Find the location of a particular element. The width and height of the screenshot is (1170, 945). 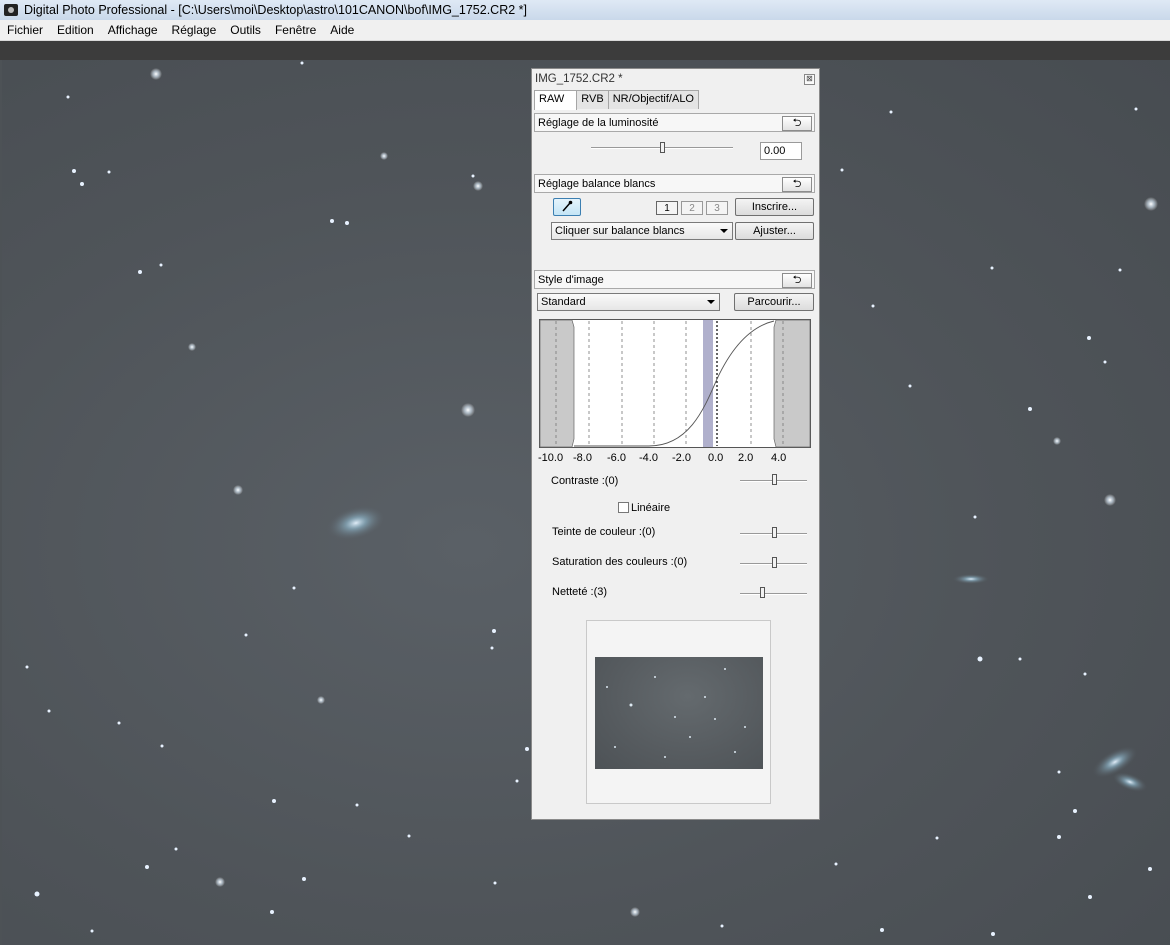

thumbnail-image is located at coordinates (676, 713).